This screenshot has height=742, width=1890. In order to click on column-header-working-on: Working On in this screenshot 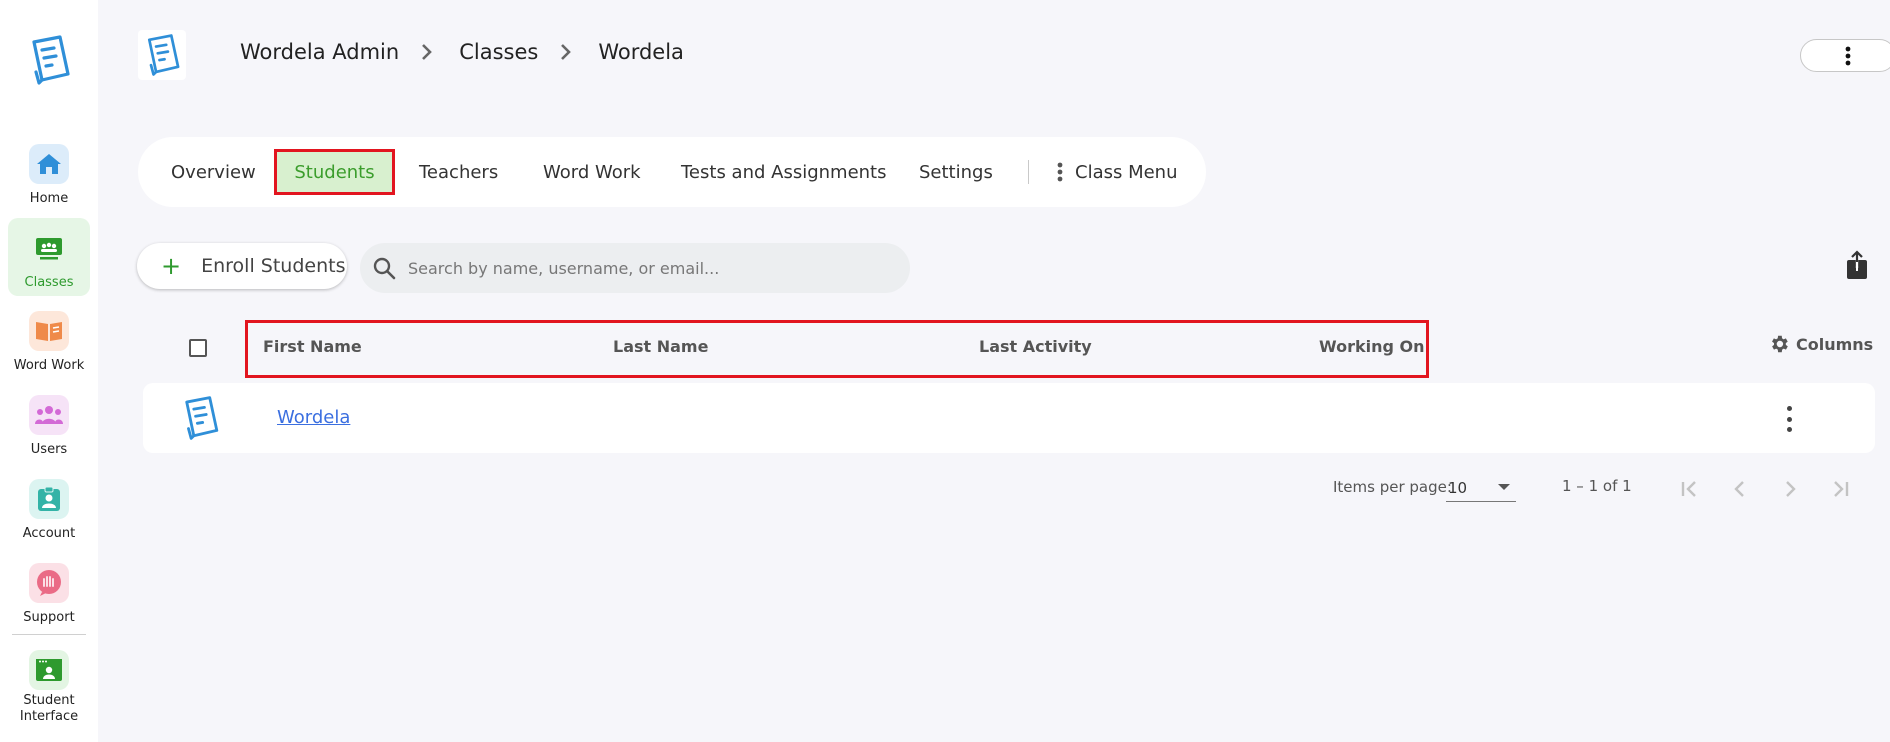, I will do `click(1372, 346)`.